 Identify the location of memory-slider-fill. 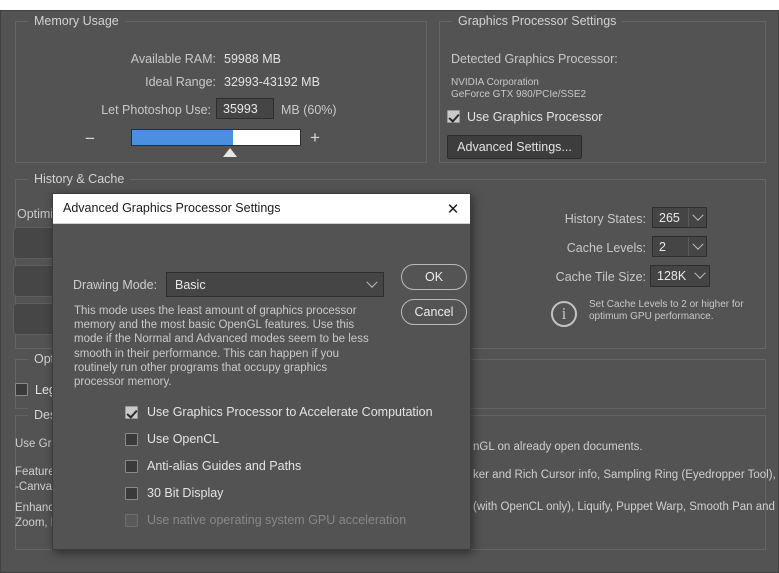
(182, 137).